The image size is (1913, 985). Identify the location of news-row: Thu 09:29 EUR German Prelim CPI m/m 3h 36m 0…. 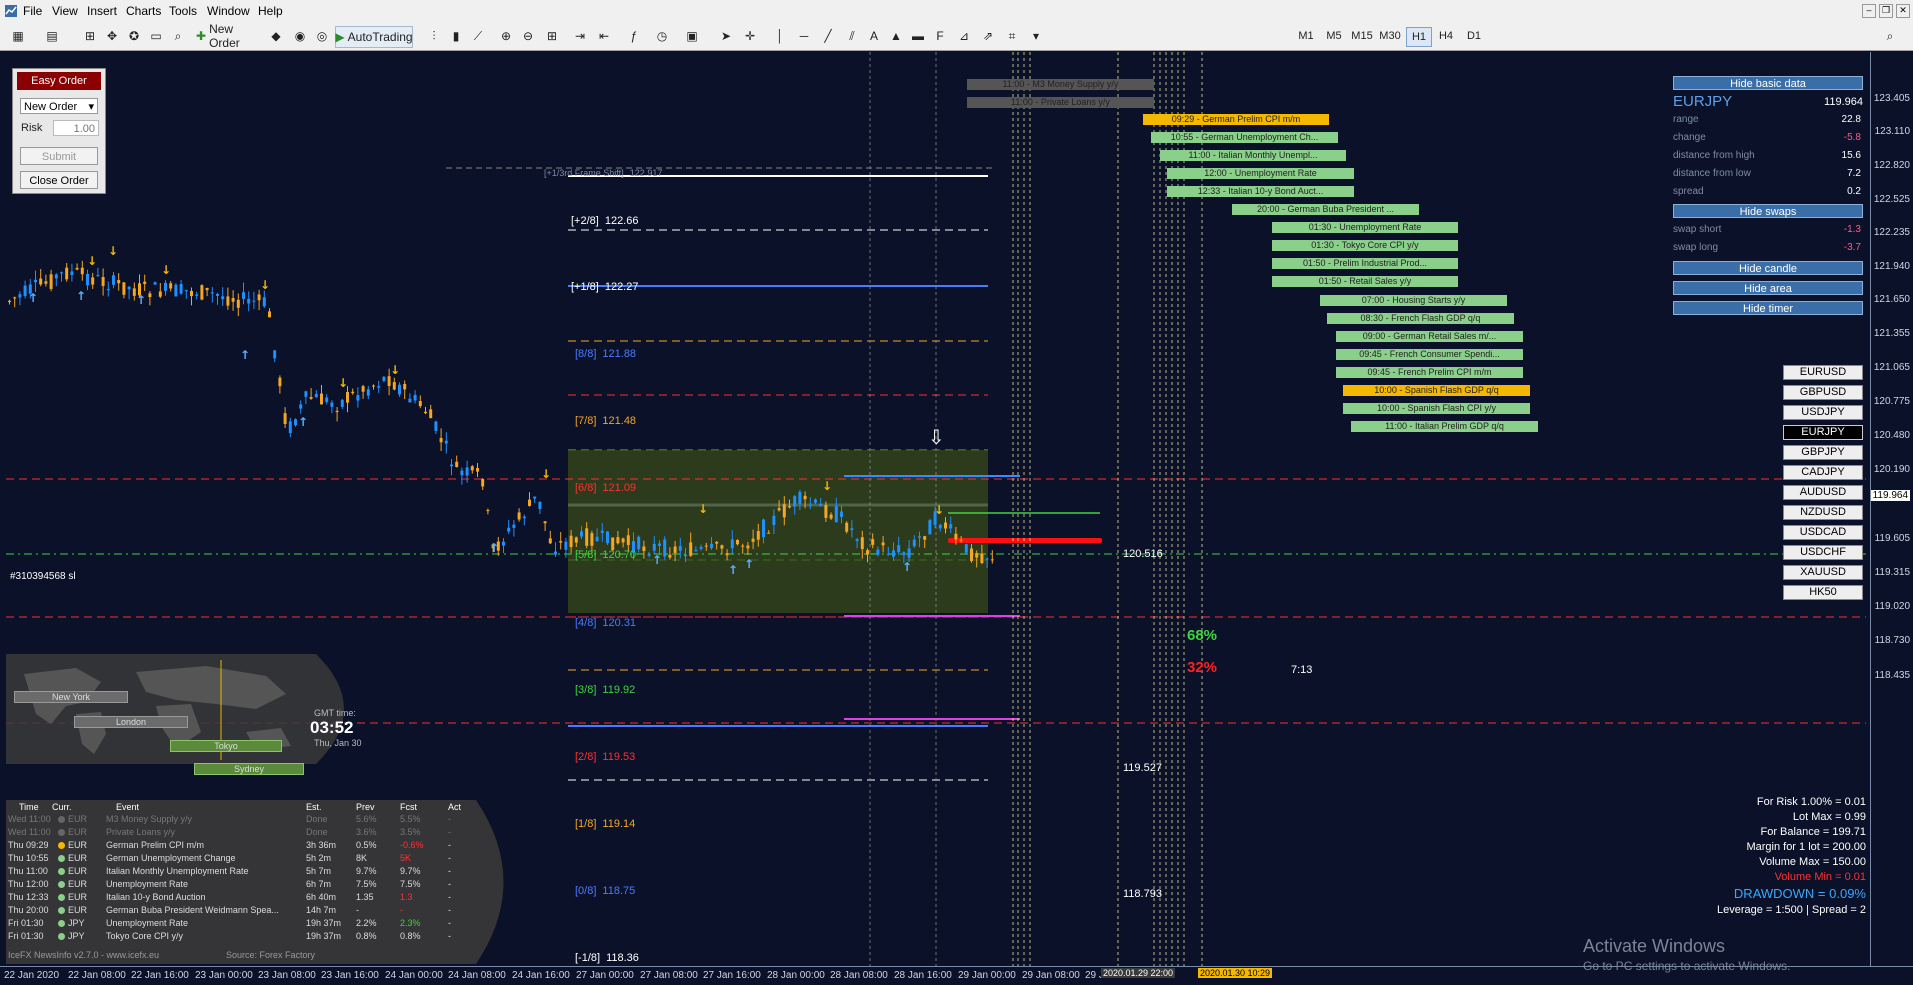
(256, 846).